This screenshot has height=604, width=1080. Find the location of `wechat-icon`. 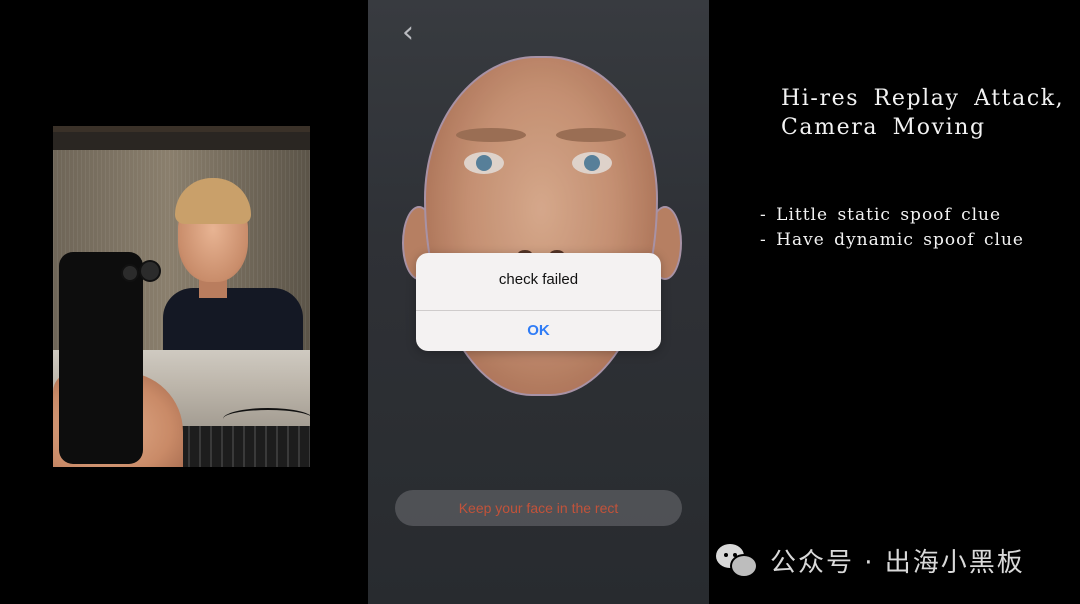

wechat-icon is located at coordinates (738, 560).